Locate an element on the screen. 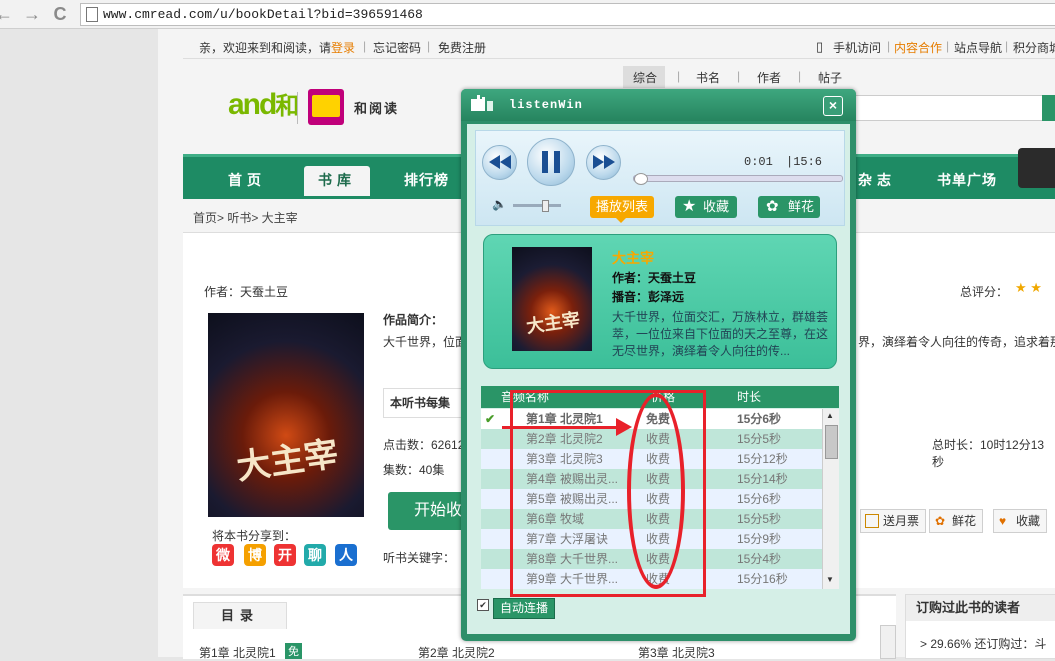 The image size is (1055, 661). also-bought-panel: 订购过此书的读者 > 29.66% 还订购过：斗 is located at coordinates (980, 626).